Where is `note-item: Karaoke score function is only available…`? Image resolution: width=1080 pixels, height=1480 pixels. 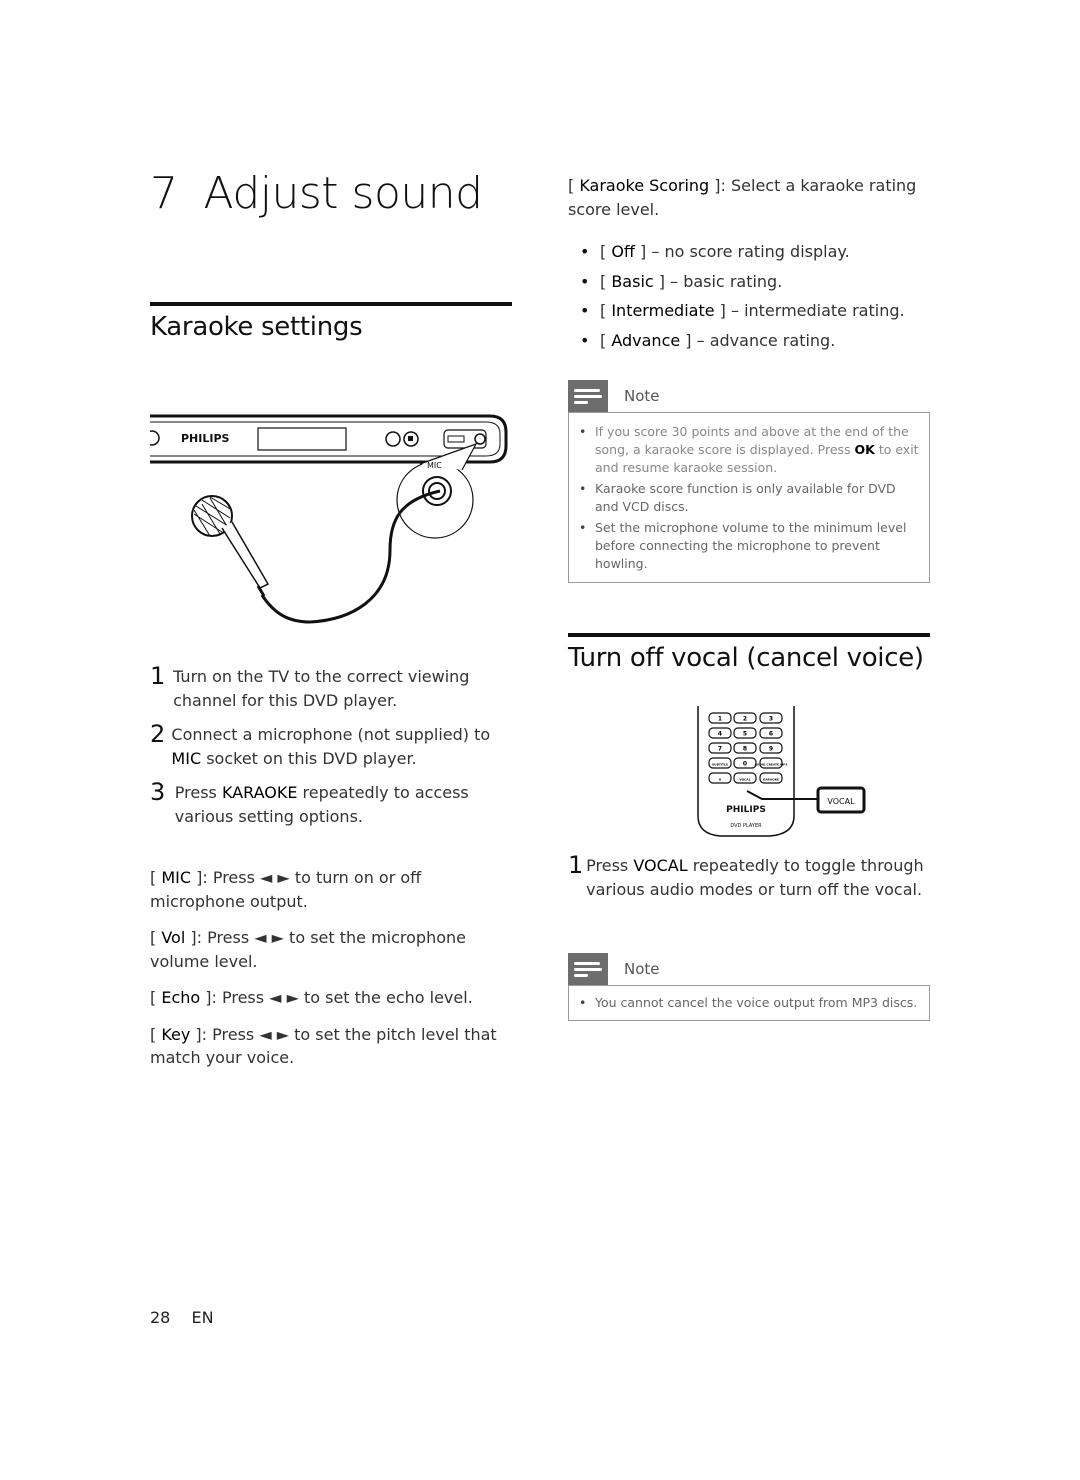
note-item: Karaoke score function is only available… is located at coordinates (749, 498).